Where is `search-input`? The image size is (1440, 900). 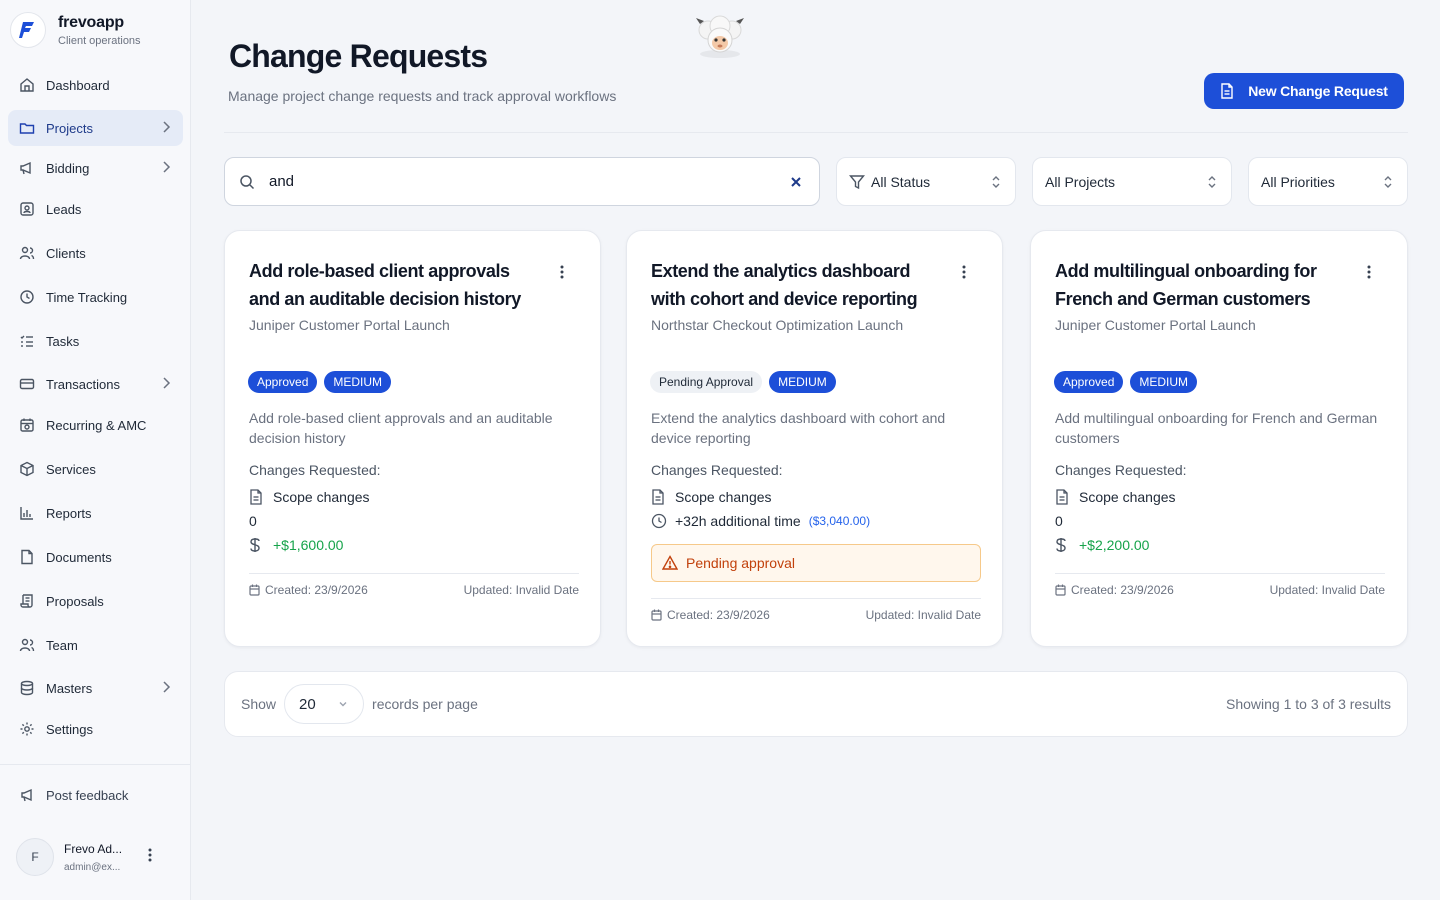 search-input is located at coordinates (509, 181).